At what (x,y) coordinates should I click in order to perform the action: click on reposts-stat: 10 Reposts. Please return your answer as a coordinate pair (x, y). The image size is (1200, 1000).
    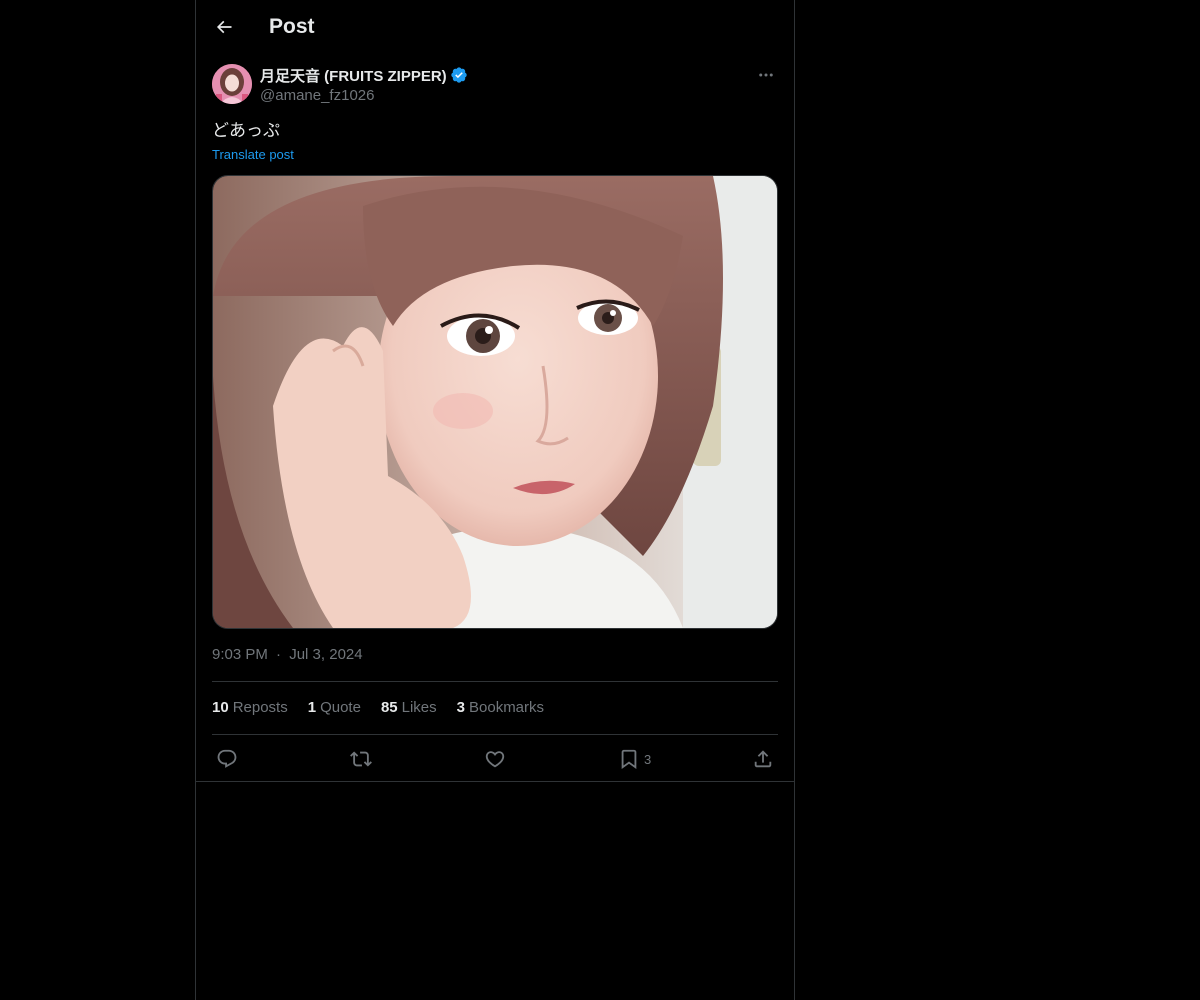
    Looking at the image, I should click on (250, 708).